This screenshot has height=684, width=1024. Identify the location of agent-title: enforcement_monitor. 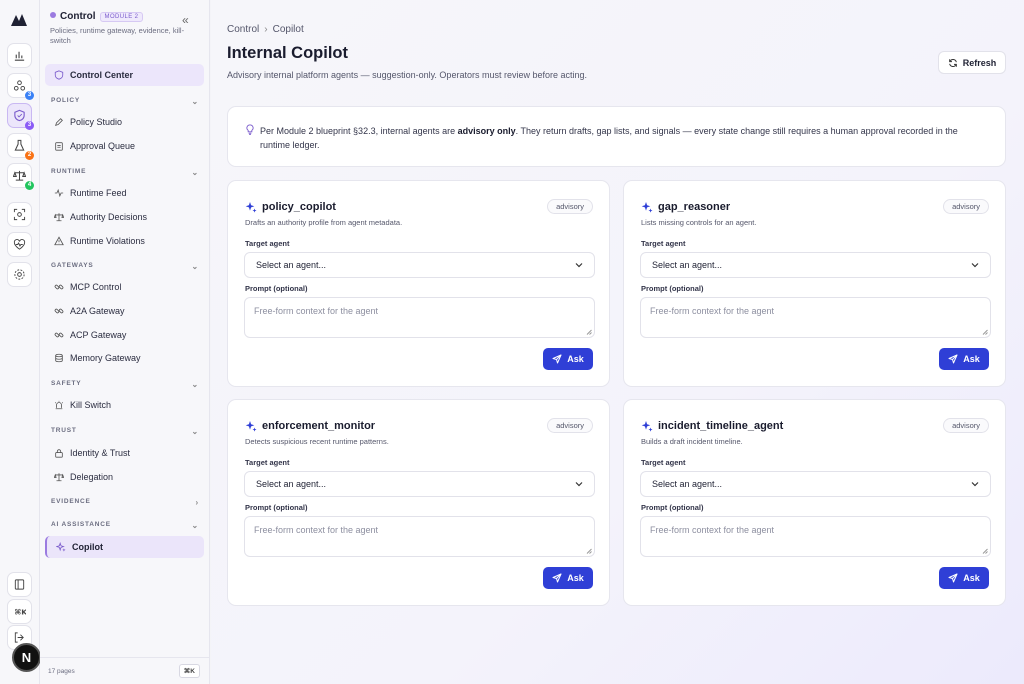
(310, 426).